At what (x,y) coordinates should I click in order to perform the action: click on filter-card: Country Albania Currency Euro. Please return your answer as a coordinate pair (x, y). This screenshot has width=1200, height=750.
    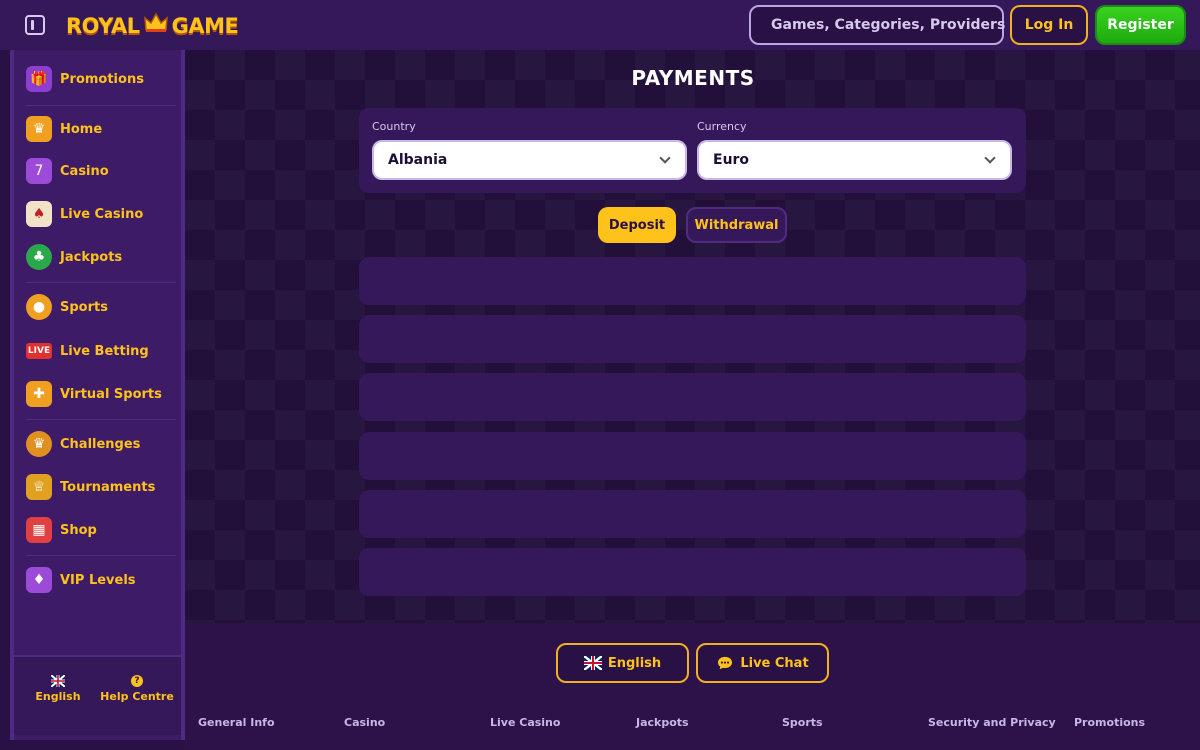
    Looking at the image, I should click on (692, 150).